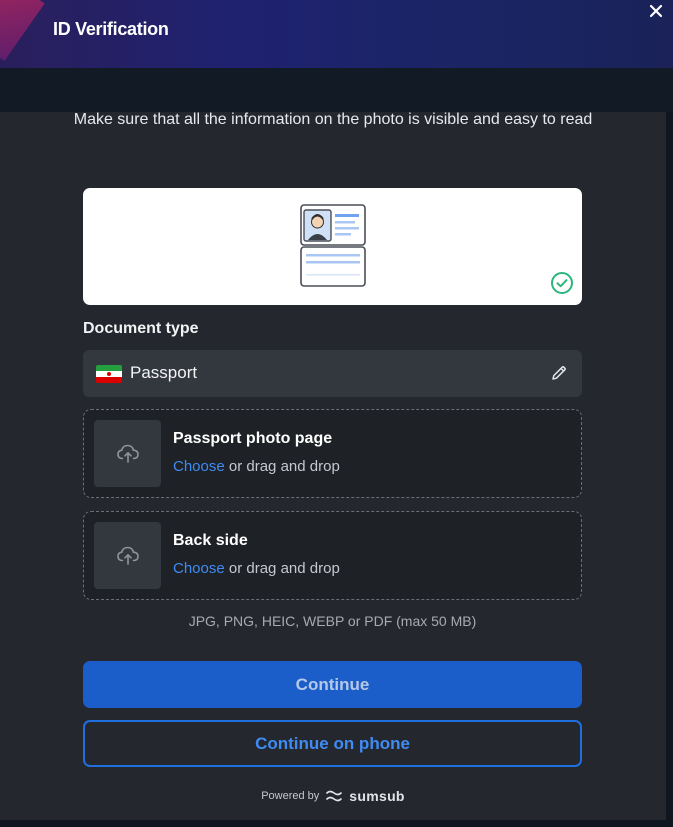 This screenshot has height=827, width=673. I want to click on document-illustration, so click(332, 246).